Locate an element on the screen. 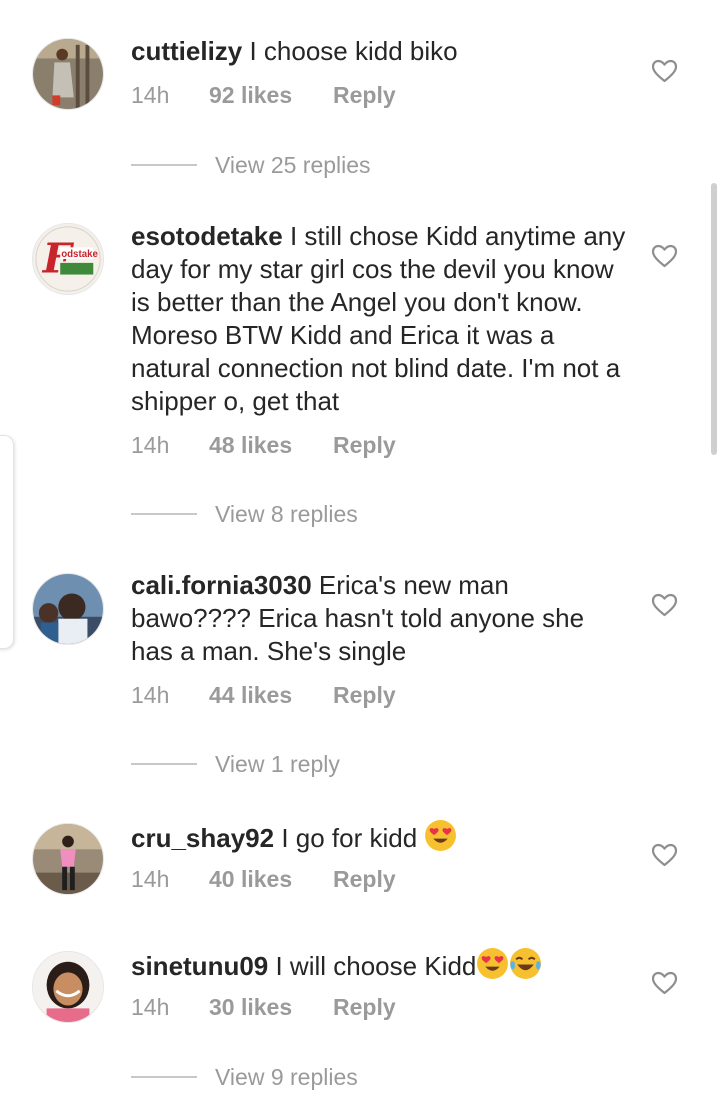 This screenshot has width=720, height=1101. comment-likes: 30 likes is located at coordinates (271, 1007).